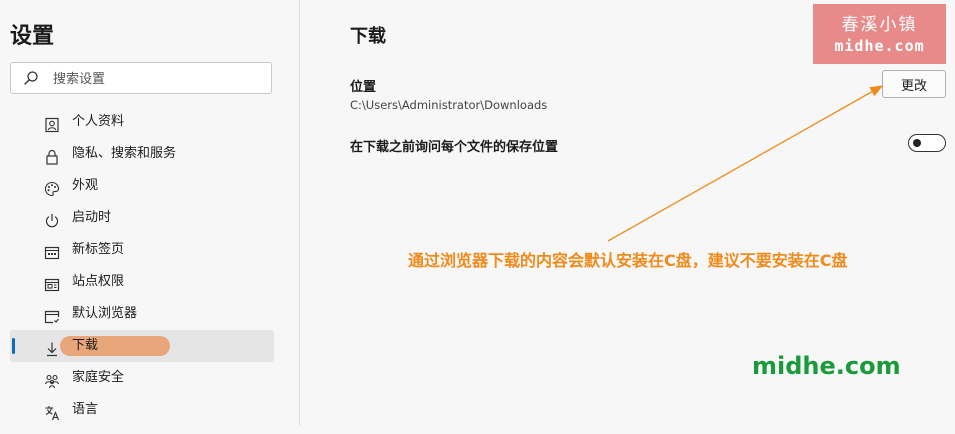 This screenshot has height=434, width=955. What do you see at coordinates (879, 46) in the screenshot?
I see `watermark-bottom-text: midhe.com` at bounding box center [879, 46].